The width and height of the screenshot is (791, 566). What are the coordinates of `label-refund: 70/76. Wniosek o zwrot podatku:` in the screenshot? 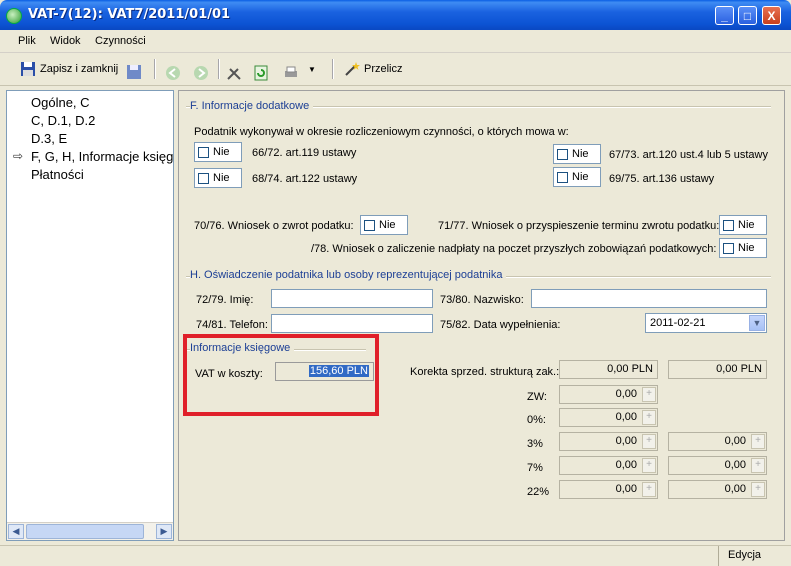 It's located at (274, 226).